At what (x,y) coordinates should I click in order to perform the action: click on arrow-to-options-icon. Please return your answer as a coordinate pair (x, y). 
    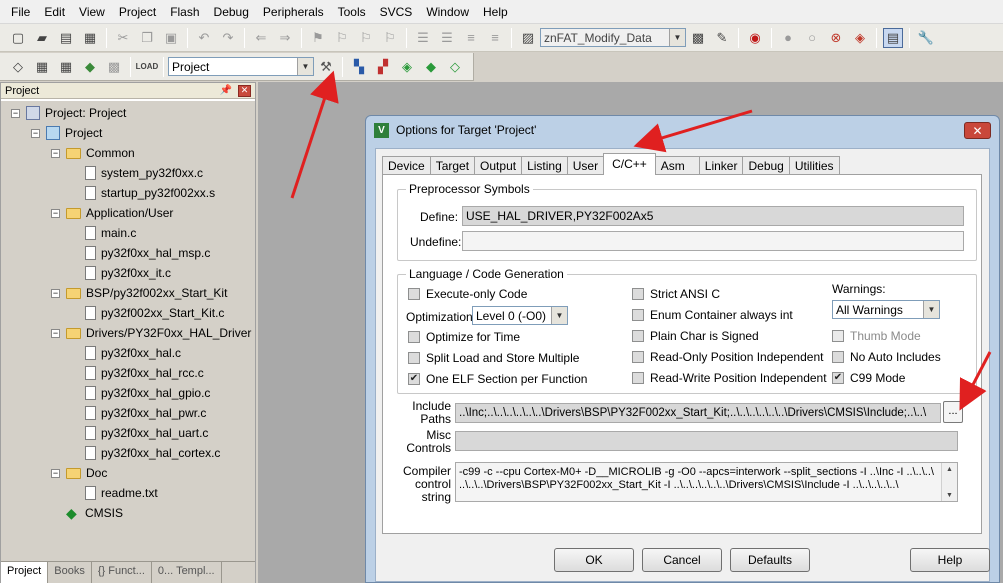
    Looking at the image, I should click on (314, 134).